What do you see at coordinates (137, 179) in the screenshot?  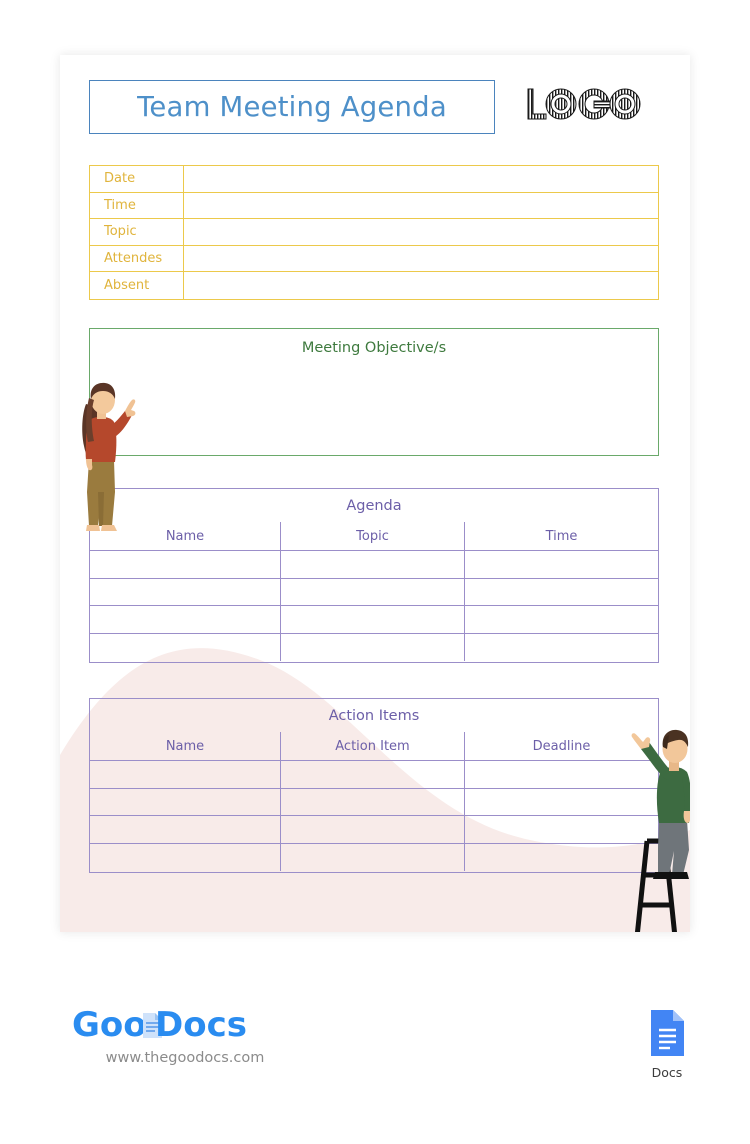 I see `info-label-date: Date` at bounding box center [137, 179].